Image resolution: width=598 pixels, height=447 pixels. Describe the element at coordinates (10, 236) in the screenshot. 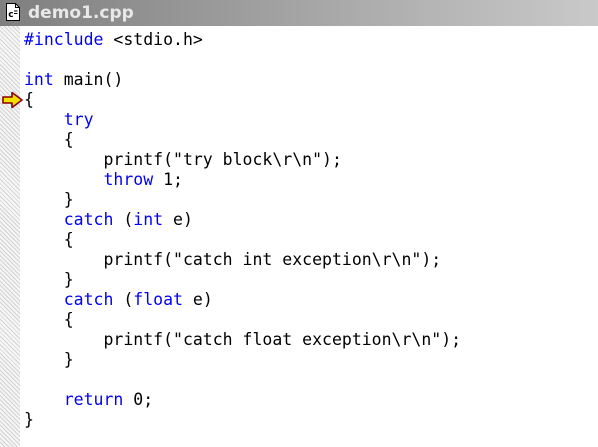

I see `breakpoint-gutter` at that location.